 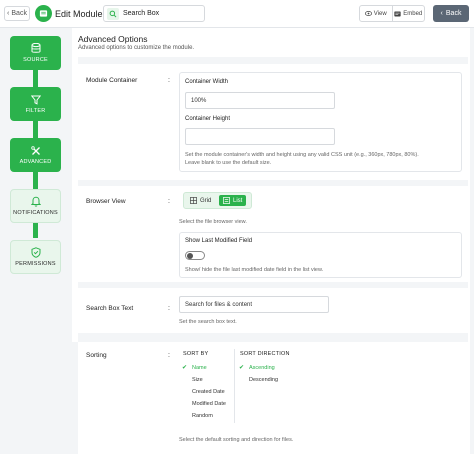 What do you see at coordinates (96, 355) in the screenshot?
I see `sorting-label: Sorting` at bounding box center [96, 355].